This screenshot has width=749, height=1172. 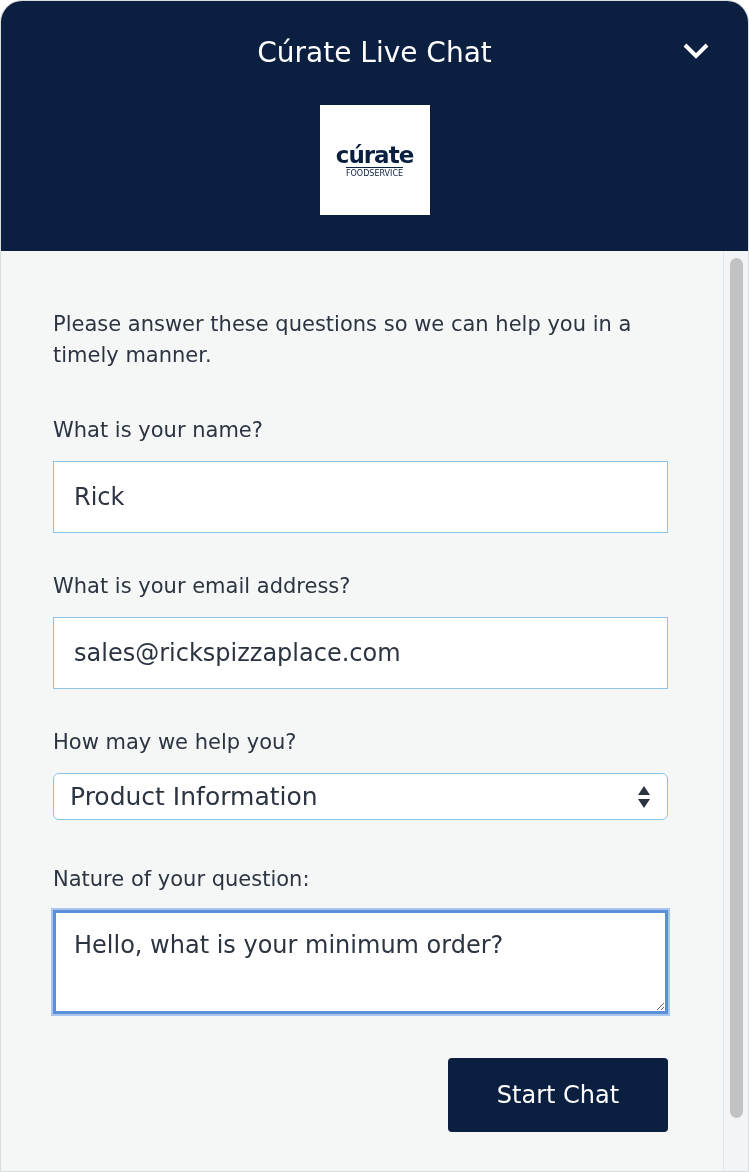 What do you see at coordinates (360, 653) in the screenshot?
I see `input-field: sales@rickspizzaplace.com` at bounding box center [360, 653].